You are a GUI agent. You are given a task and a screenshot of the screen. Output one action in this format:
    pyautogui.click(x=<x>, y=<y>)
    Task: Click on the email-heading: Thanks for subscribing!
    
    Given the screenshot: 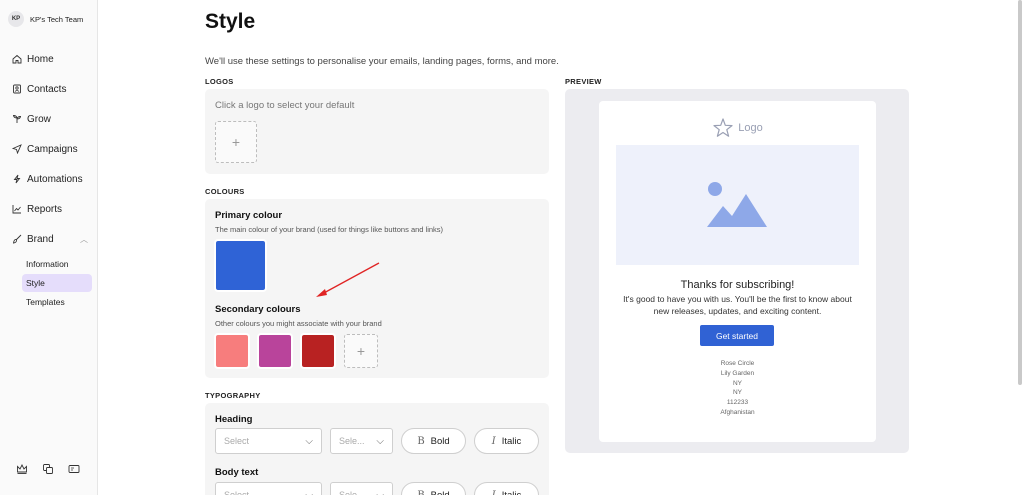 What is the action you would take?
    pyautogui.click(x=737, y=285)
    